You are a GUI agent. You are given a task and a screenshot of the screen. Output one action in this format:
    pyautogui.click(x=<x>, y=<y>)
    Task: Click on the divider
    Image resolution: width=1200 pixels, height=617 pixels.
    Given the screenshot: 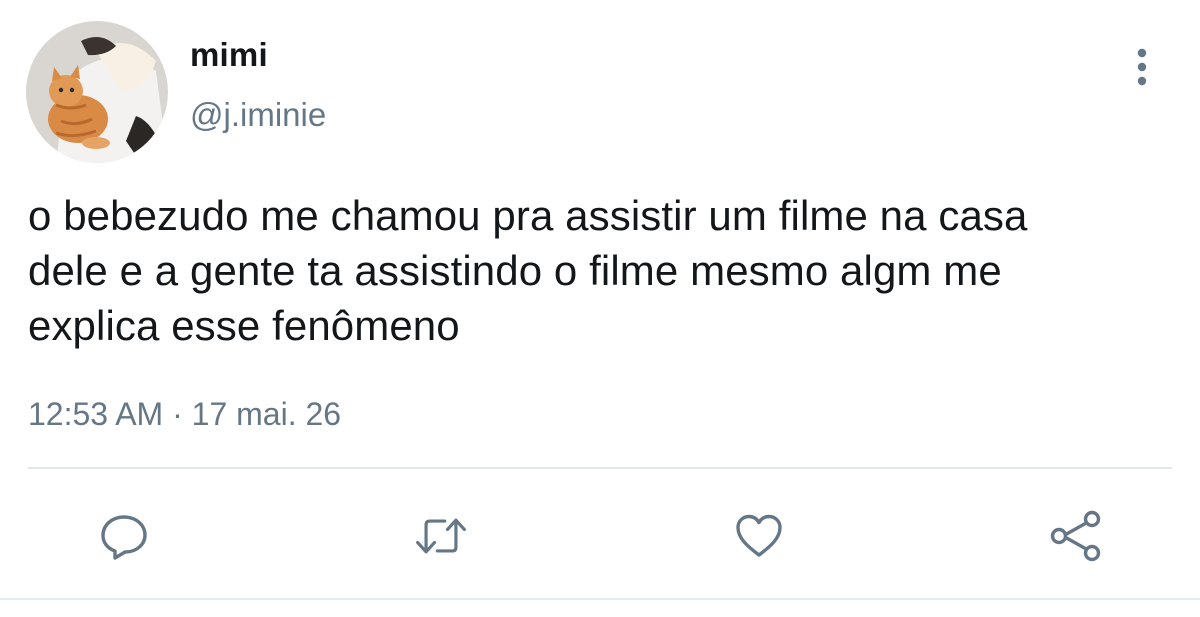 What is the action you would take?
    pyautogui.click(x=600, y=468)
    